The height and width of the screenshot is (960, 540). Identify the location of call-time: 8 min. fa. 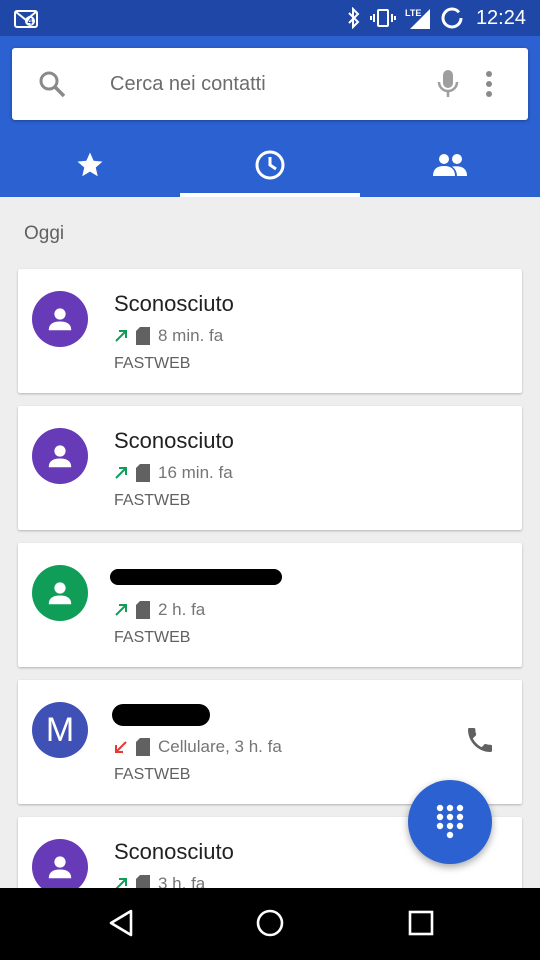
(191, 335).